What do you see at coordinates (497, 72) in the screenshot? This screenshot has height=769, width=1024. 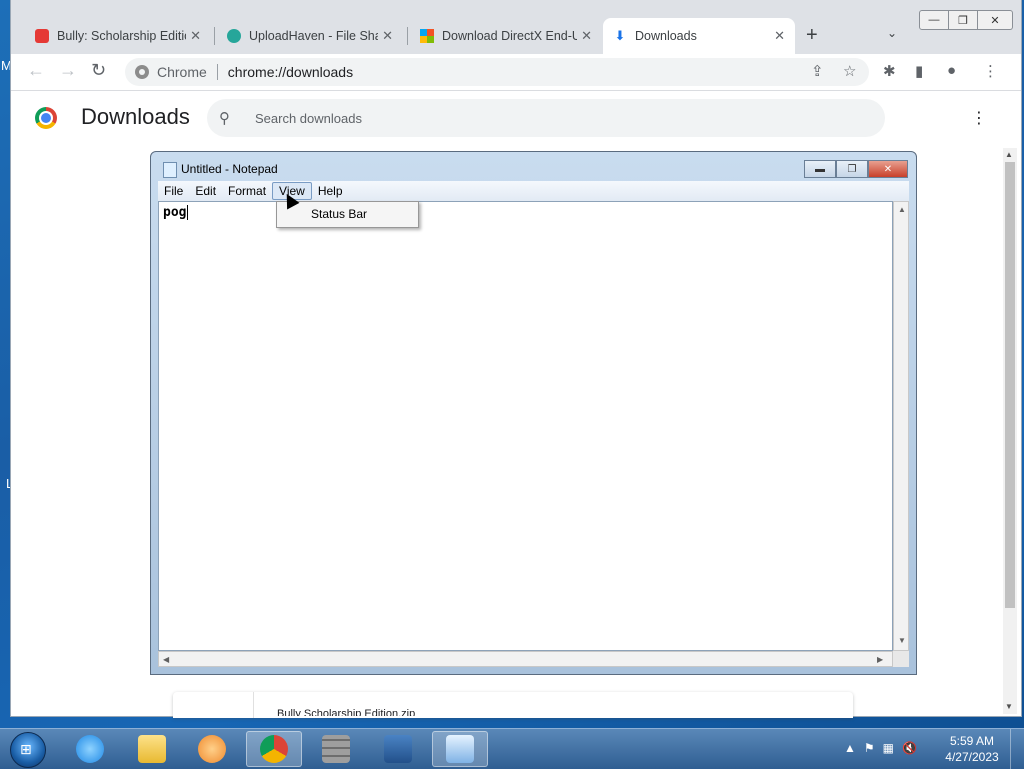 I see `omnibox: Chrome chrome://downloads` at bounding box center [497, 72].